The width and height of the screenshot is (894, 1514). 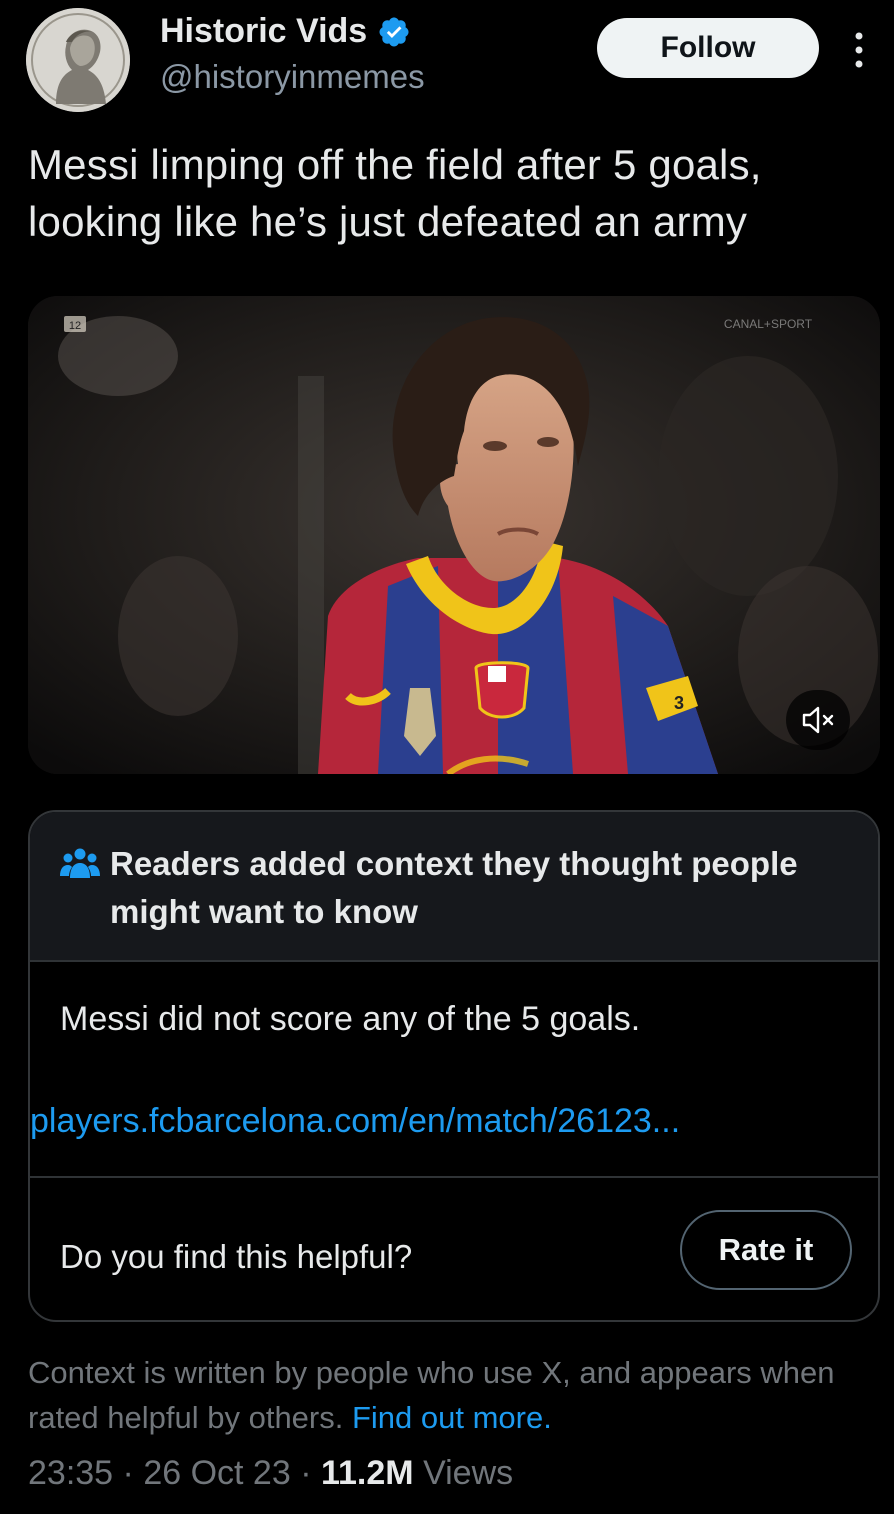 I want to click on avatar, so click(x=78, y=60).